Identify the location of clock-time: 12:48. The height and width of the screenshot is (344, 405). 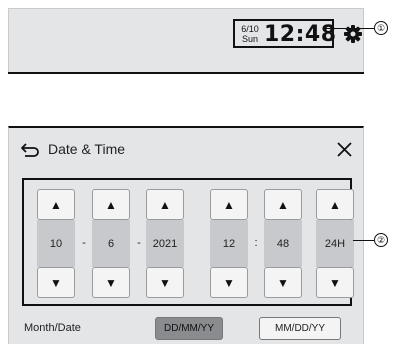
(300, 34).